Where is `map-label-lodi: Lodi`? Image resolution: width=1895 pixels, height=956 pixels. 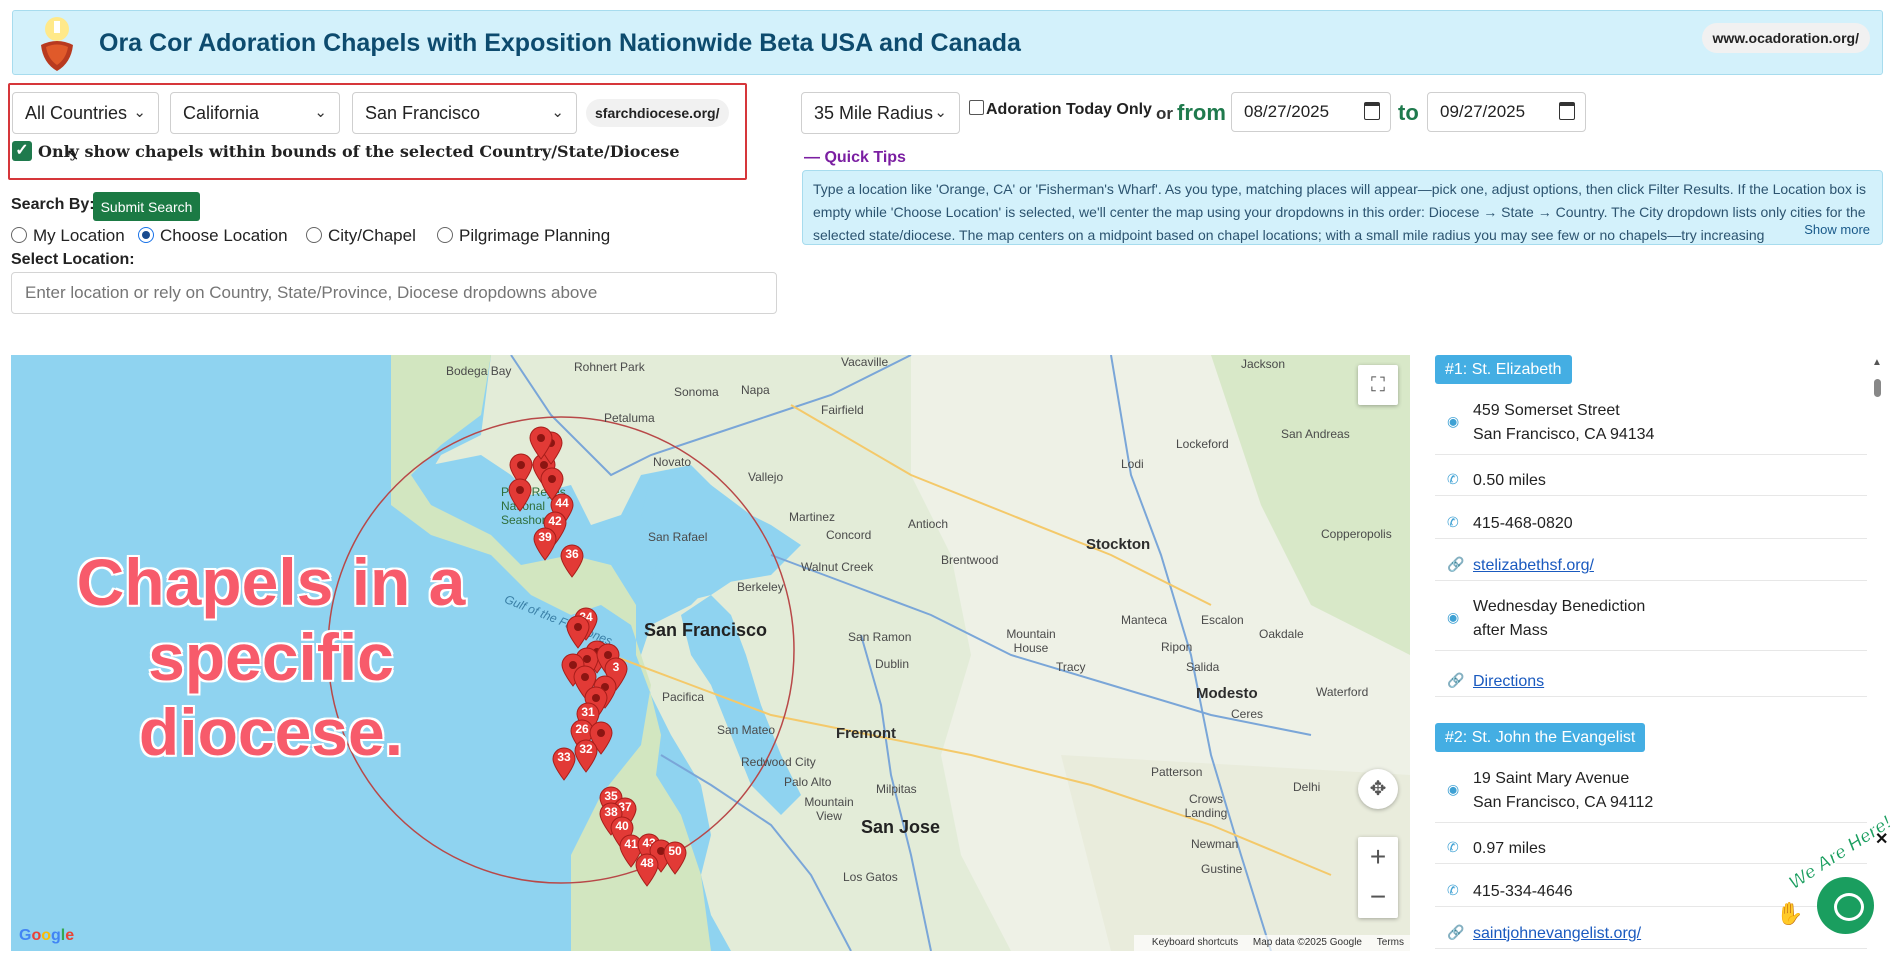 map-label-lodi: Lodi is located at coordinates (1132, 464).